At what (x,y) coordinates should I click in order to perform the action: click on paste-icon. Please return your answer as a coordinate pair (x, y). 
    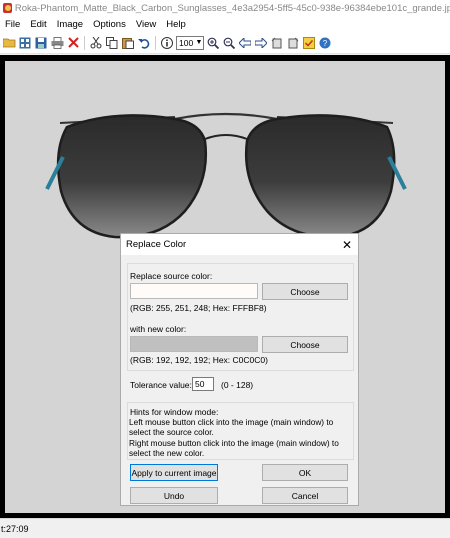
    Looking at the image, I should click on (128, 43).